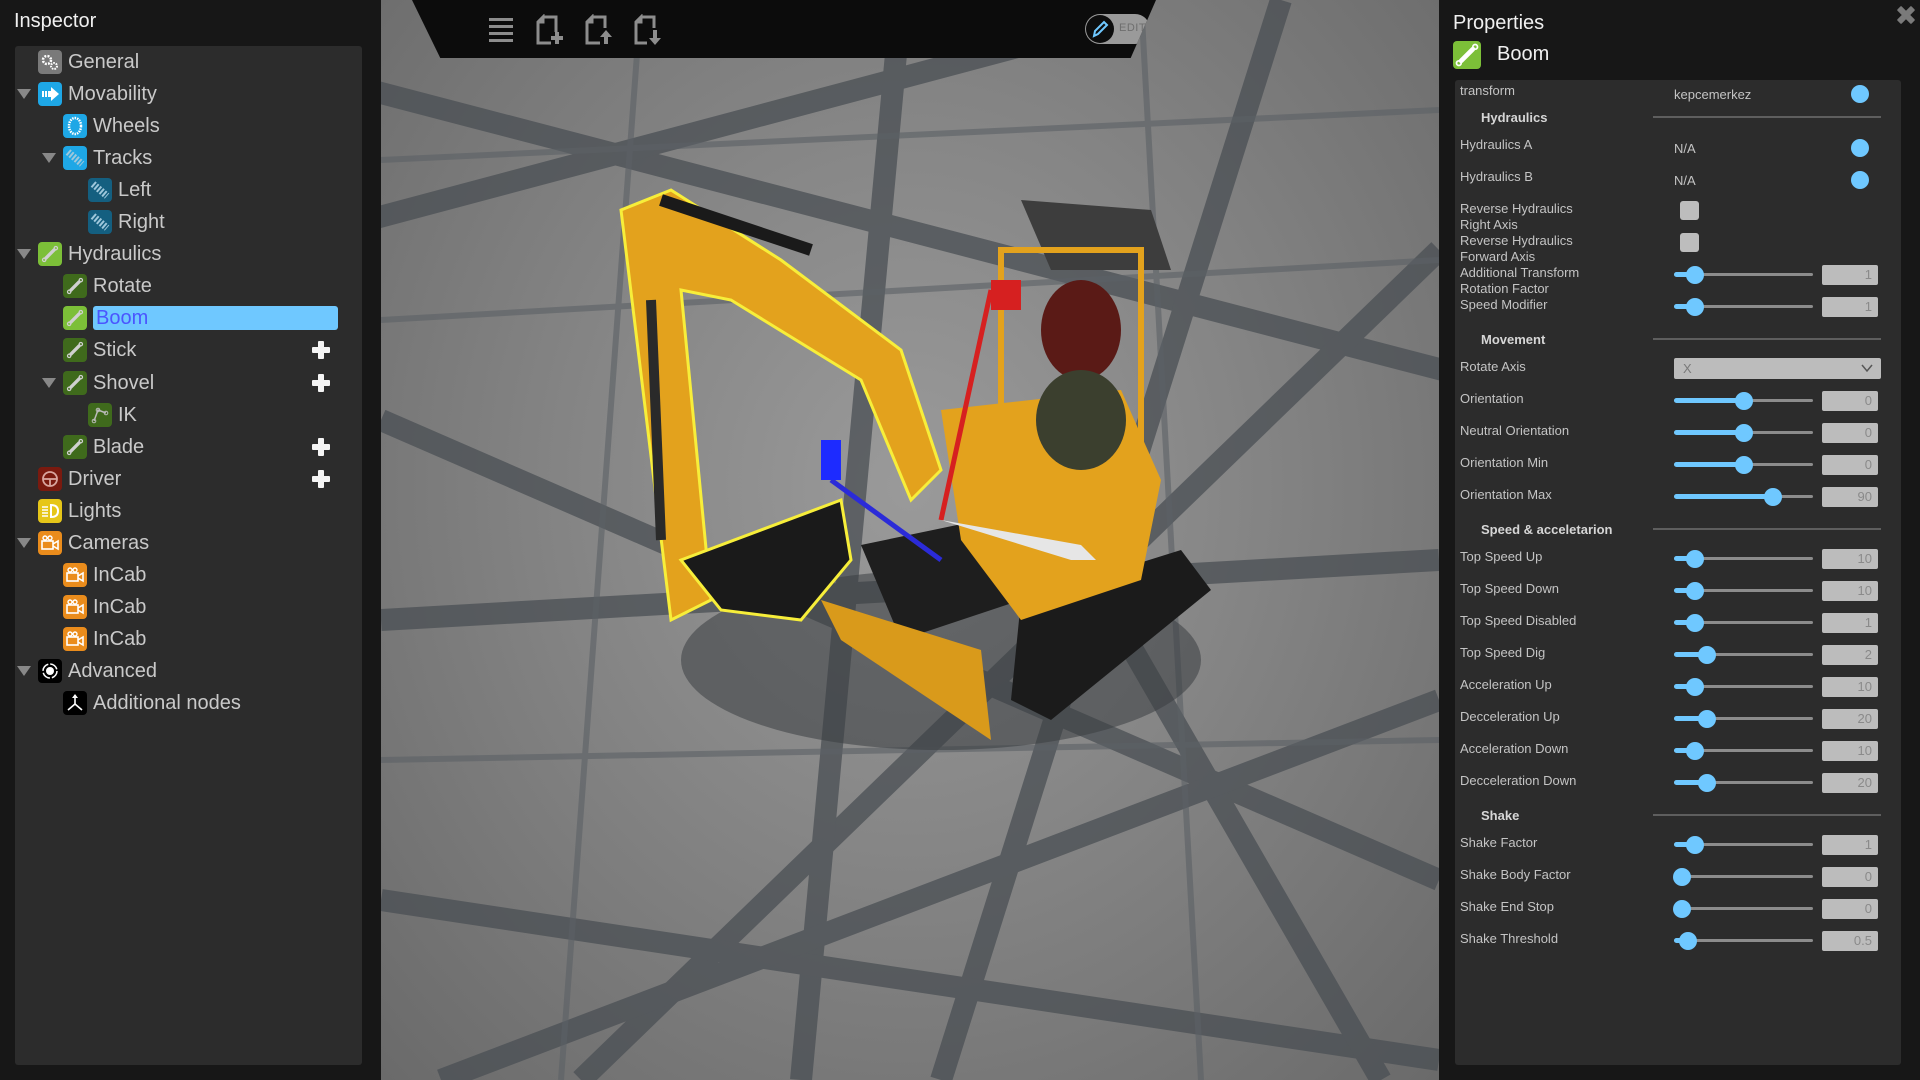 This screenshot has width=1920, height=1080. Describe the element at coordinates (188, 190) in the screenshot. I see `tree-item-left: Left` at that location.